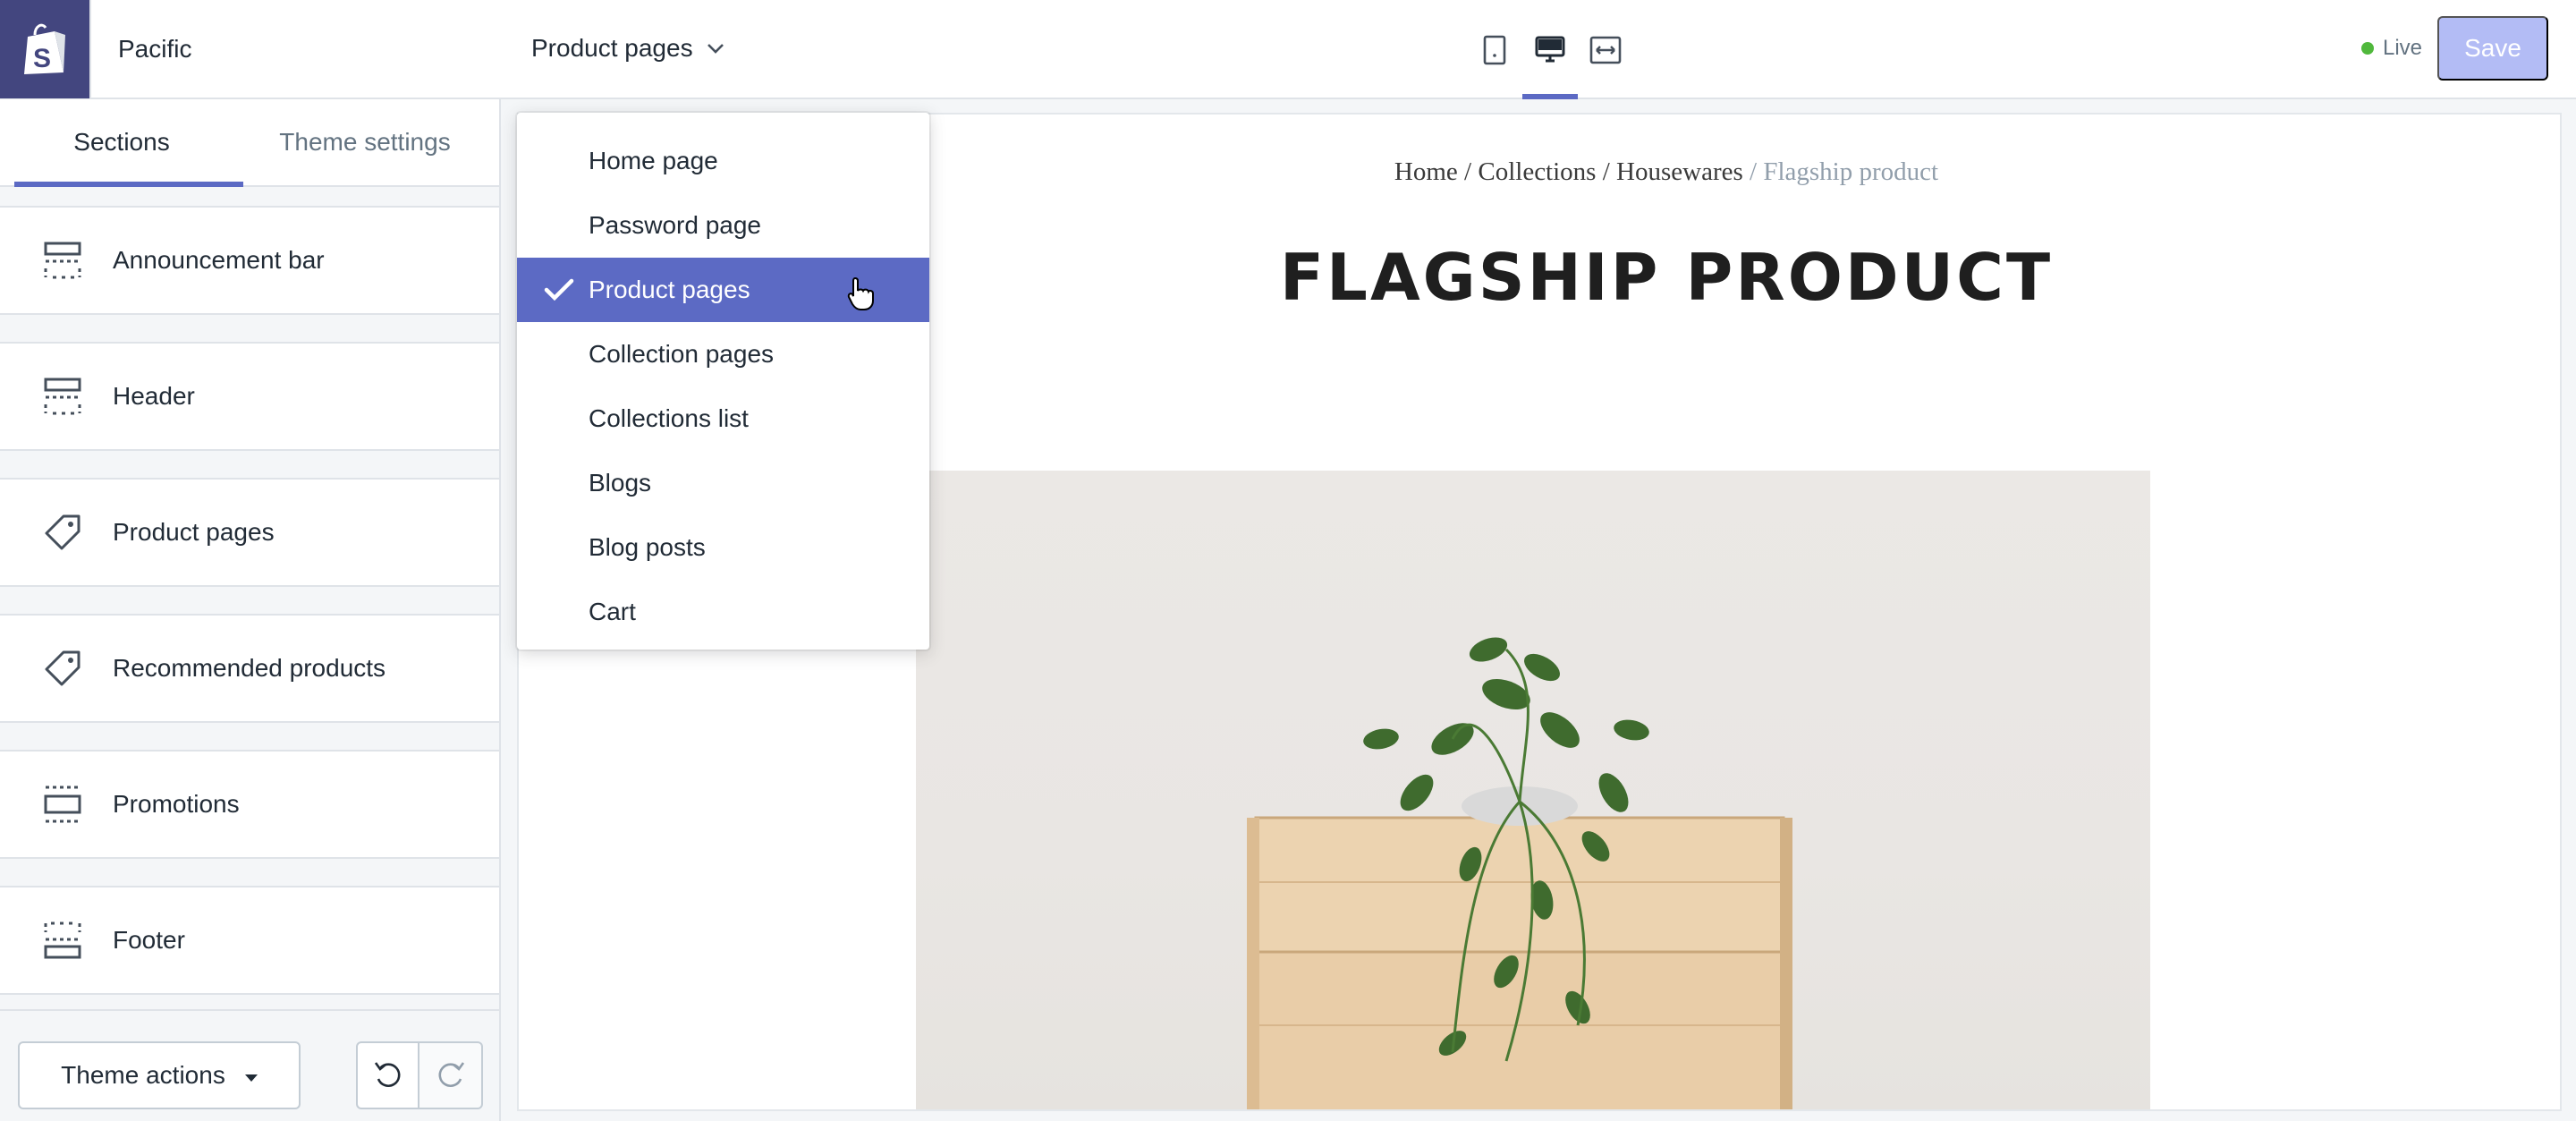  I want to click on shopify-logo-icon: S, so click(44, 49).